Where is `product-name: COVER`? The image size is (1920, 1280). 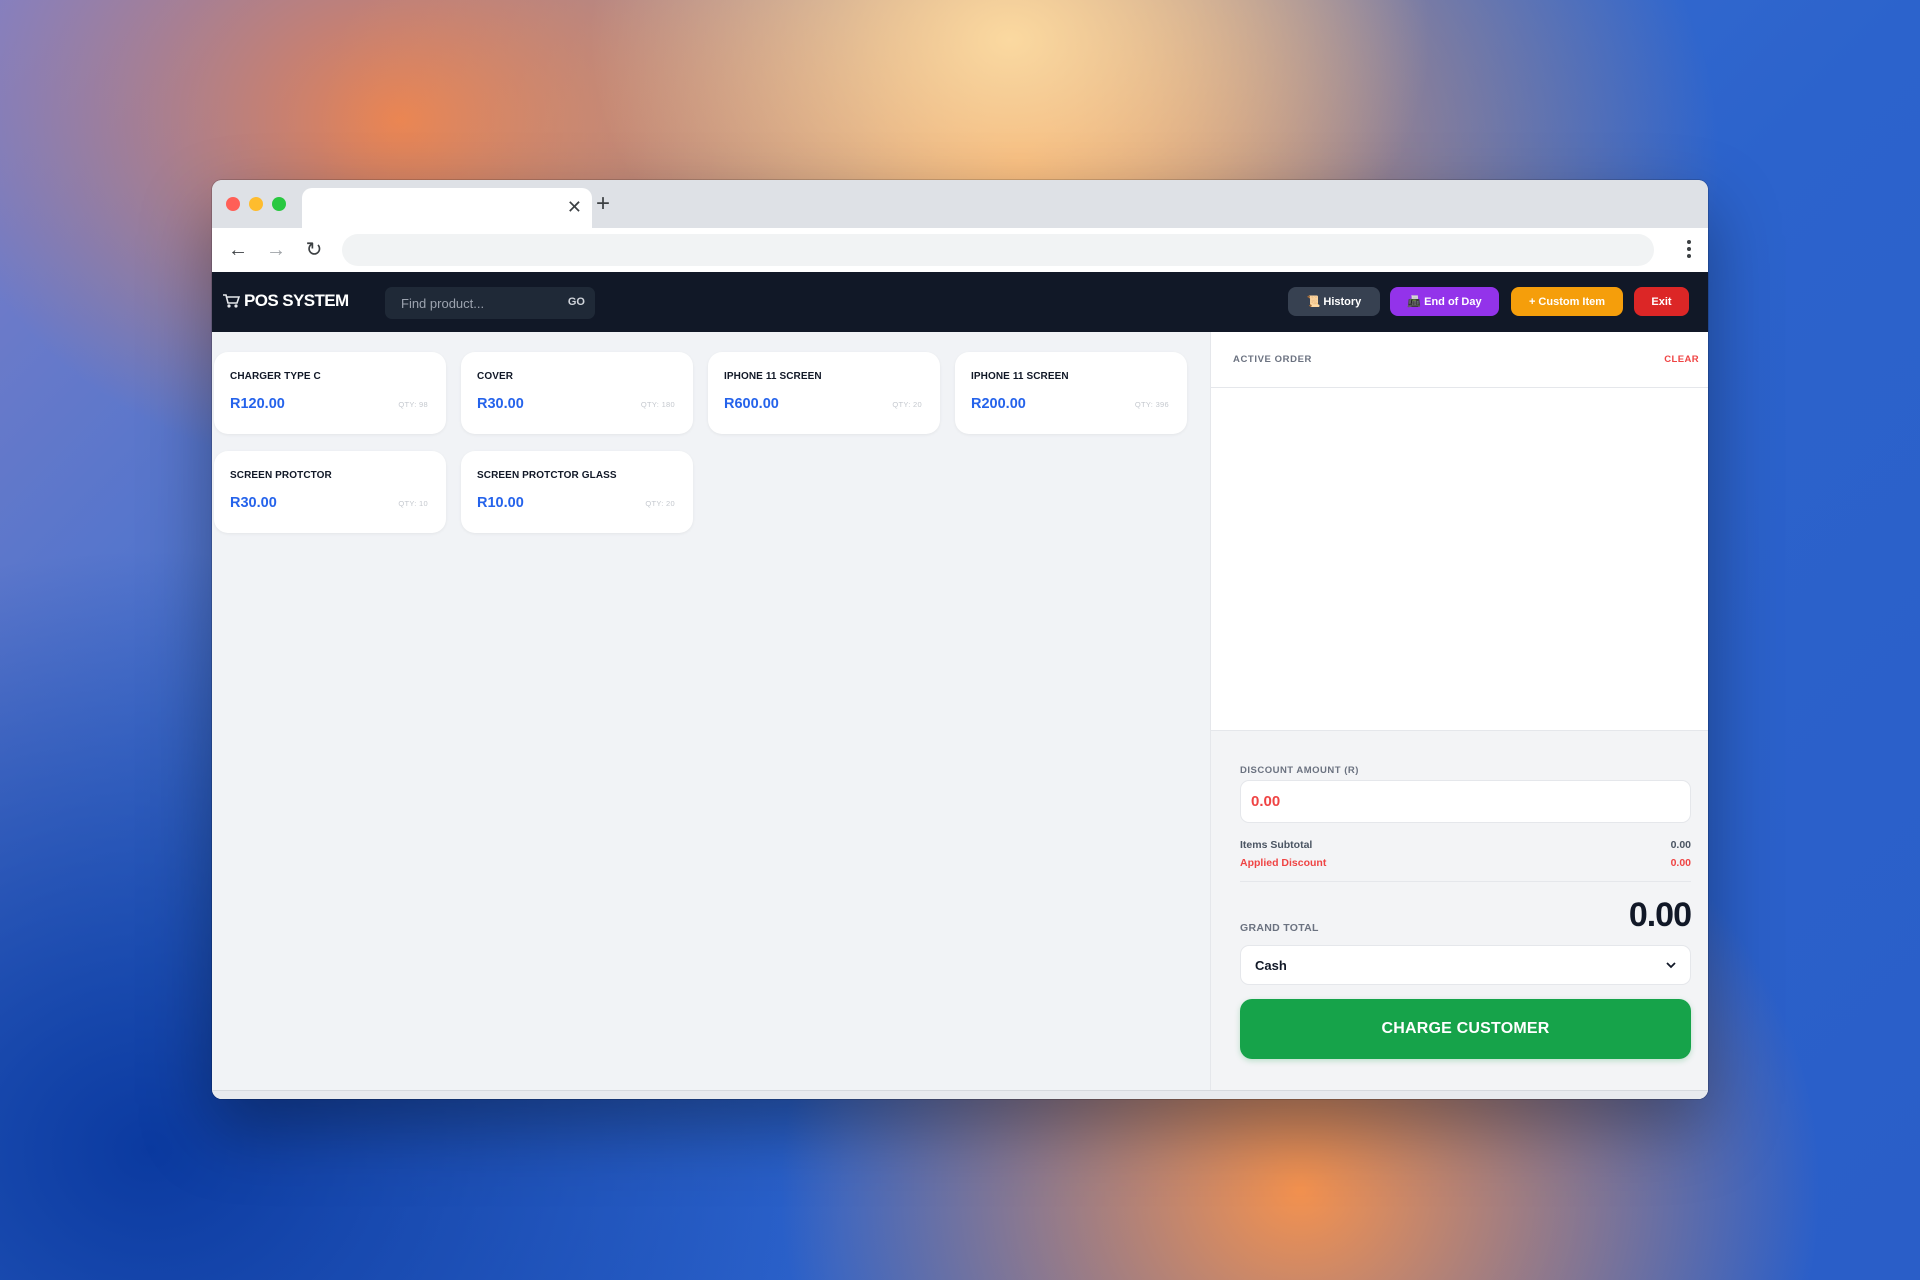 product-name: COVER is located at coordinates (495, 376).